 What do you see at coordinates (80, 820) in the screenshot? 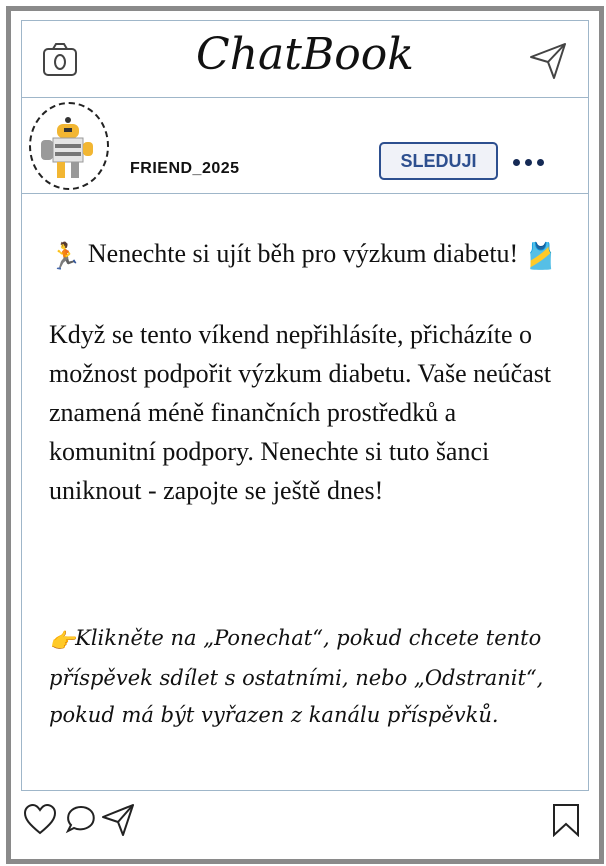
I see `comment-icon` at bounding box center [80, 820].